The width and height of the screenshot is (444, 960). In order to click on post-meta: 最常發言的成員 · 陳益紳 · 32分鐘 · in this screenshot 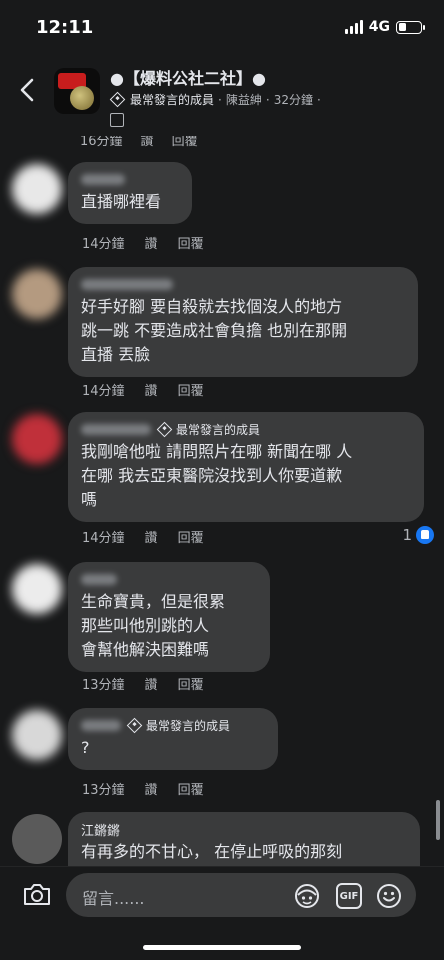, I will do `click(215, 99)`.